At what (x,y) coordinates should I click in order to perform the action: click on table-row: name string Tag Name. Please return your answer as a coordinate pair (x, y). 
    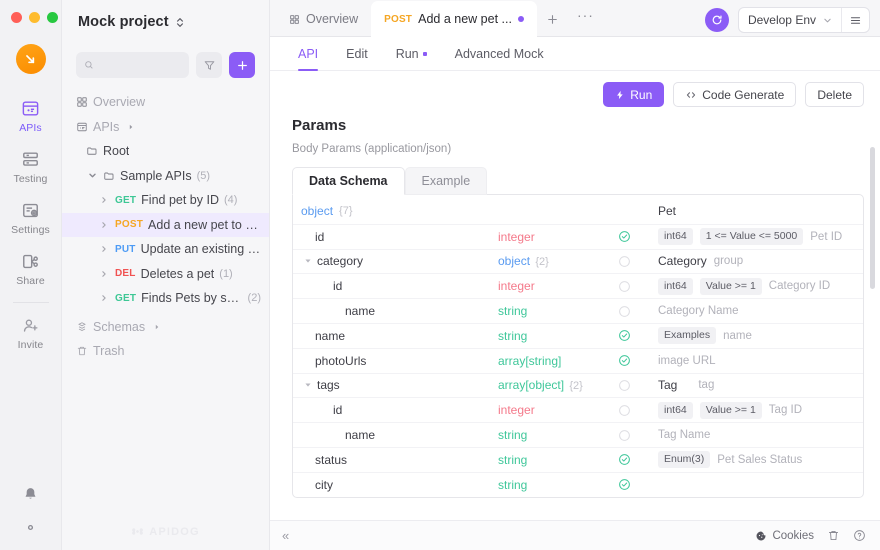
    Looking at the image, I should click on (578, 434).